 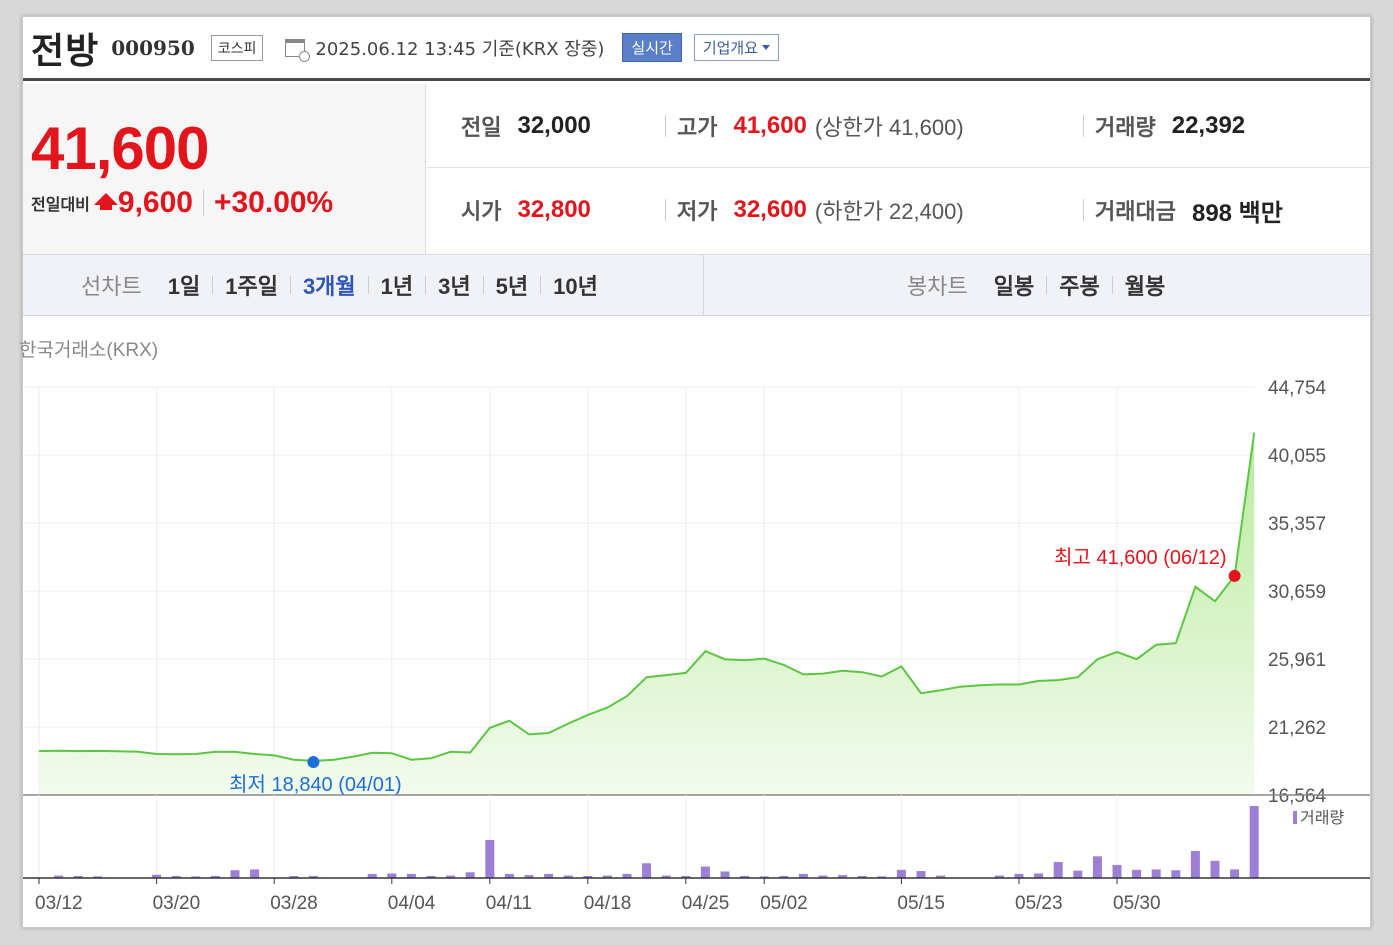 What do you see at coordinates (224, 169) in the screenshot?
I see `price-panel: 41,600 전일대비 9,600 +30.00%` at bounding box center [224, 169].